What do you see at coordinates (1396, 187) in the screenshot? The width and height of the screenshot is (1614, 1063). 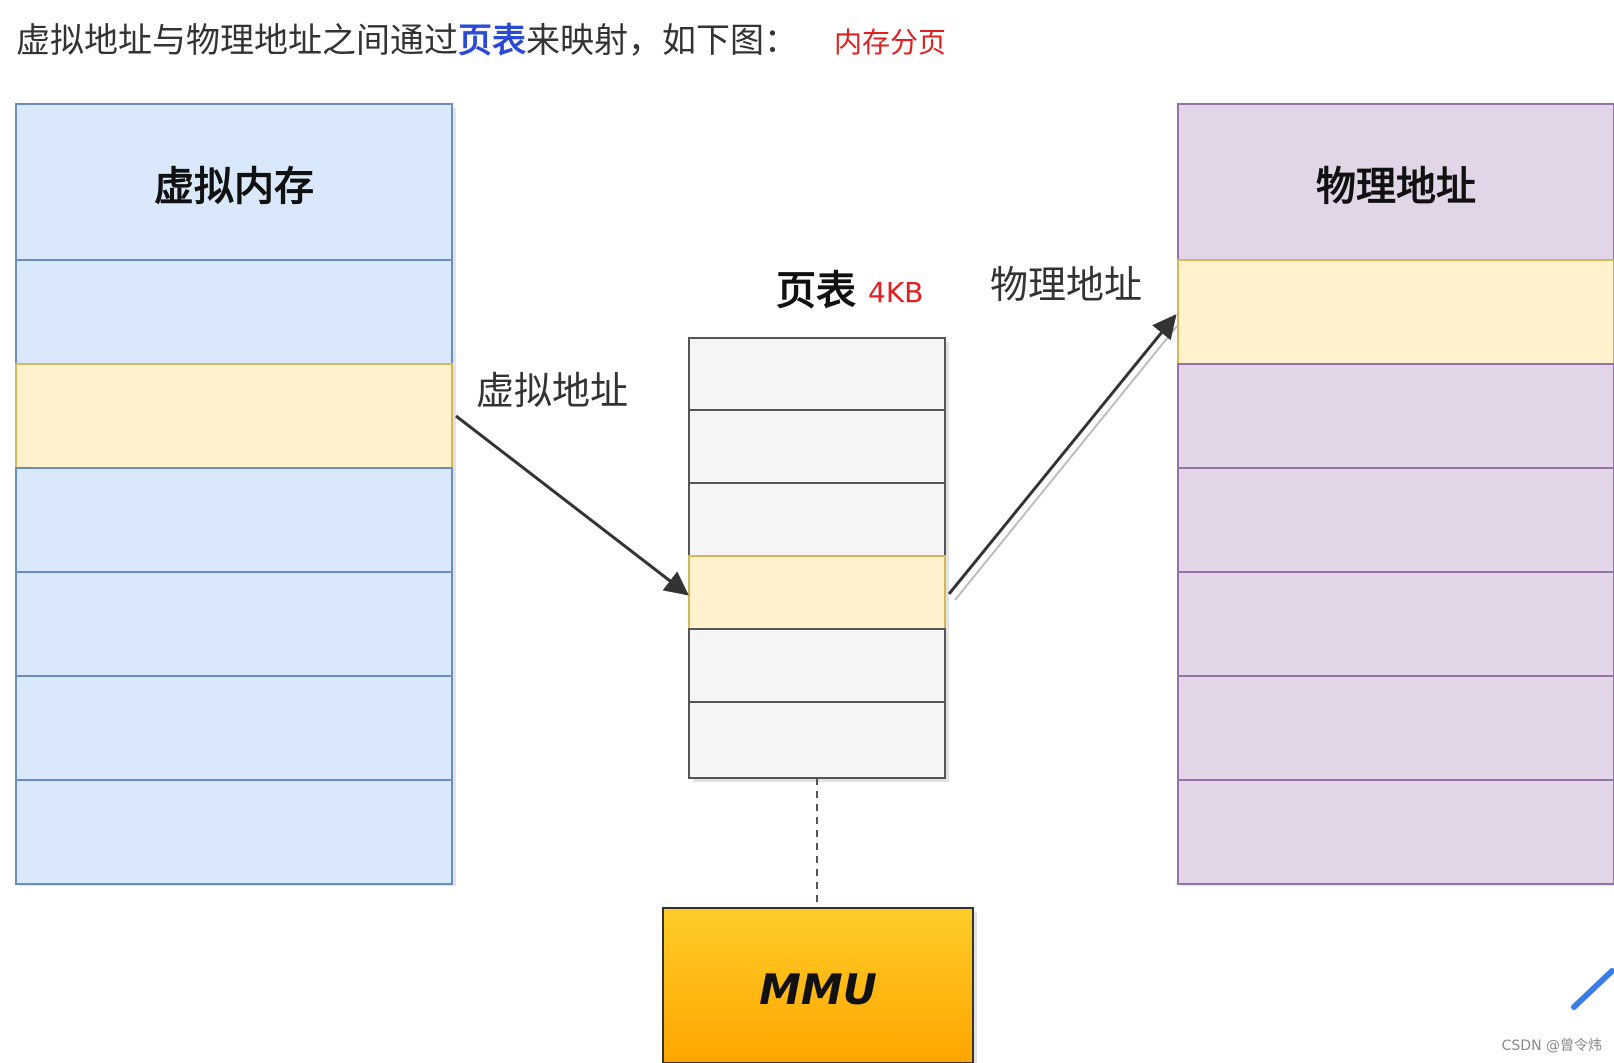 I see `physical-memory-title: 物理地址` at bounding box center [1396, 187].